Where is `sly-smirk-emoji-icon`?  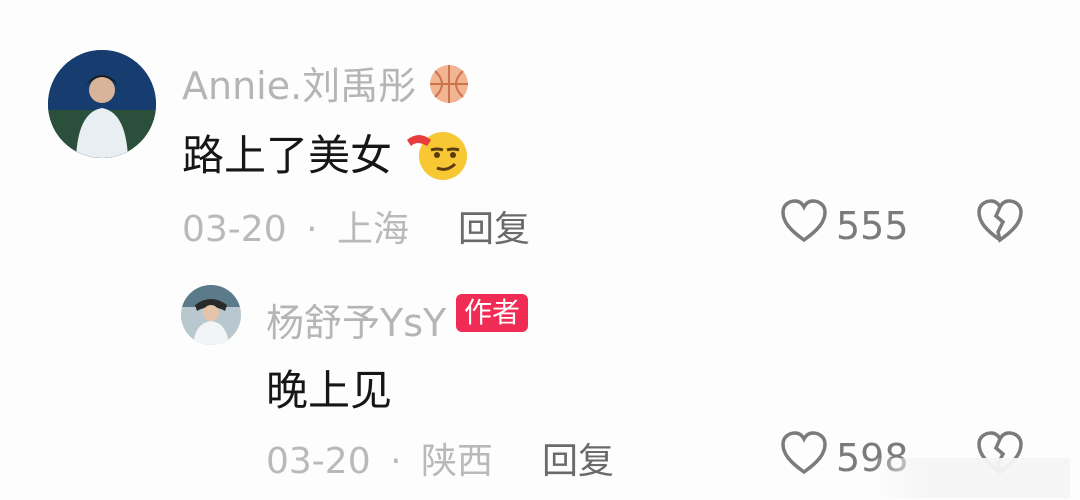 sly-smirk-emoji-icon is located at coordinates (437, 159).